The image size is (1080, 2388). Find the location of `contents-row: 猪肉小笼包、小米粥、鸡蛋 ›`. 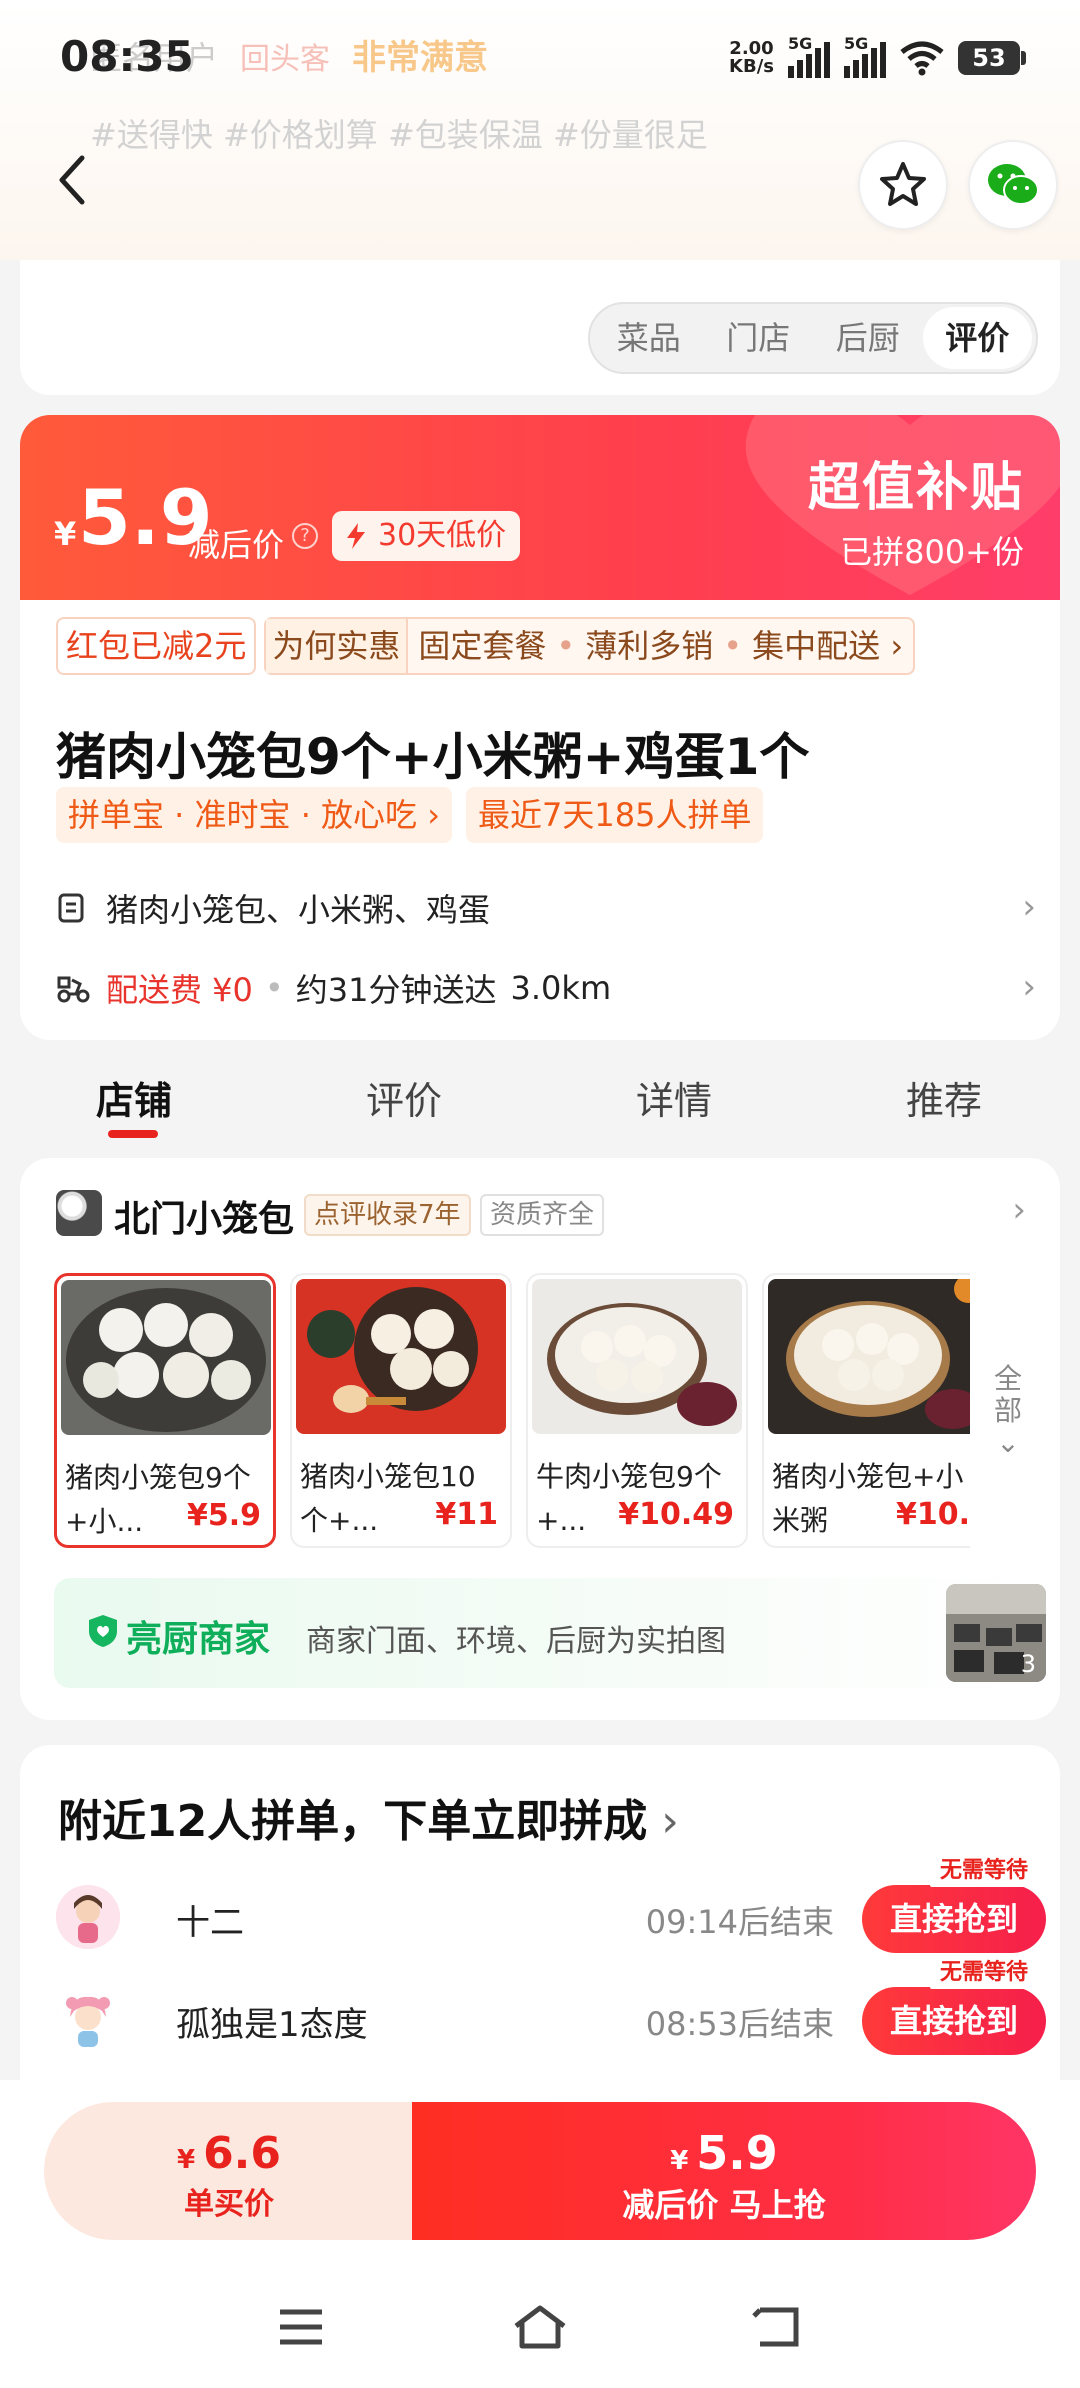

contents-row: 猪肉小笼包、小米粥、鸡蛋 › is located at coordinates (551, 908).